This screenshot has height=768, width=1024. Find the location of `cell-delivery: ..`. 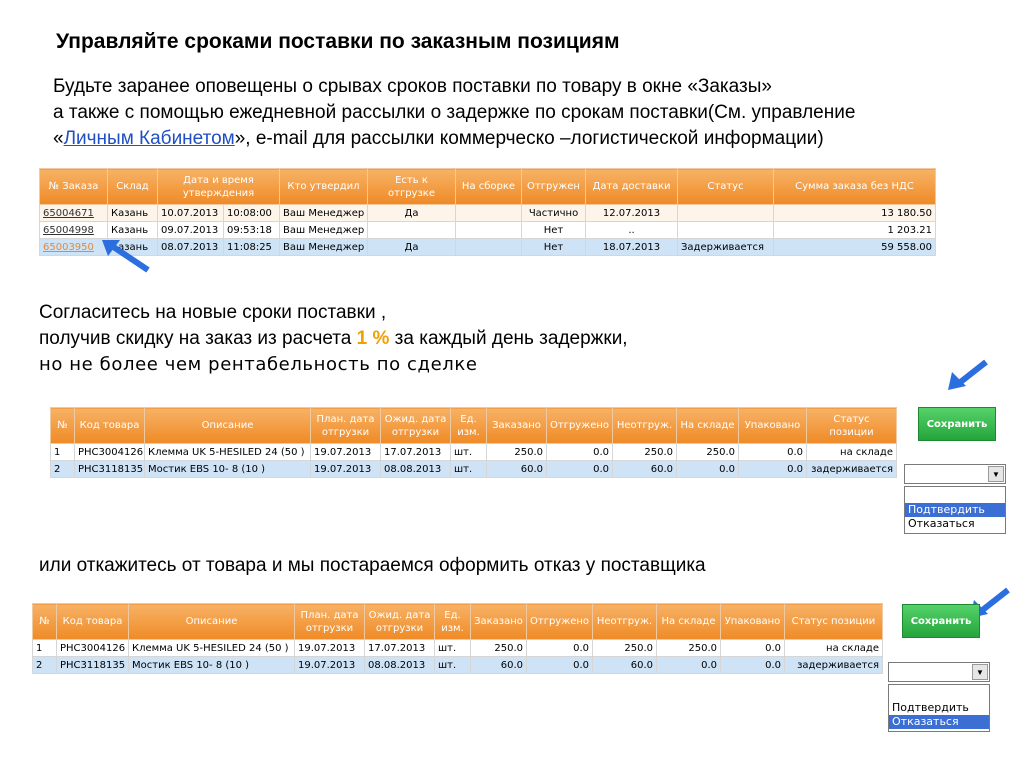

cell-delivery: .. is located at coordinates (631, 230).